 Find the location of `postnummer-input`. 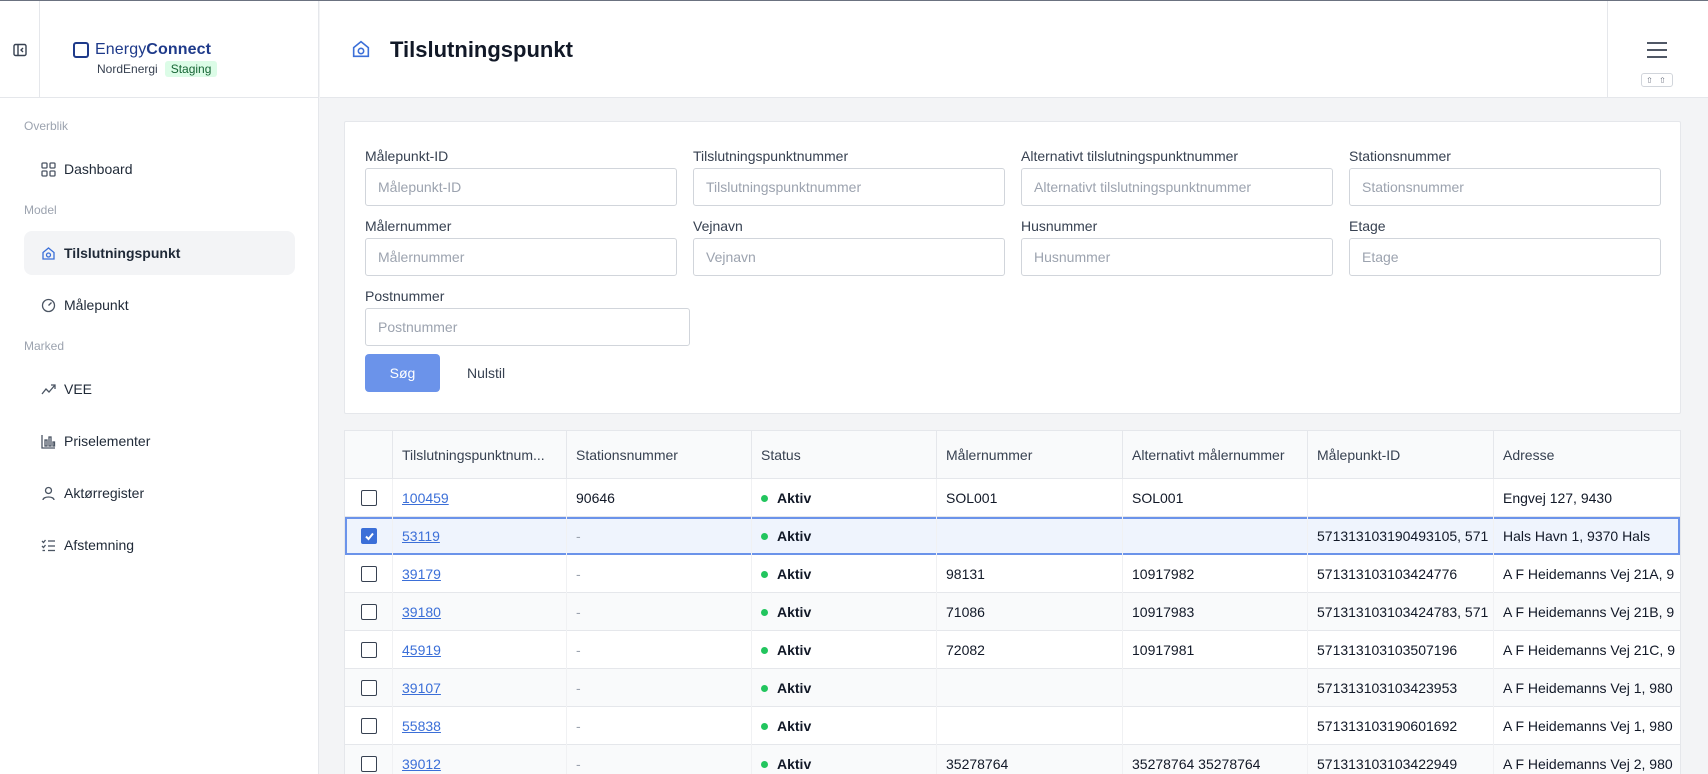

postnummer-input is located at coordinates (527, 327).